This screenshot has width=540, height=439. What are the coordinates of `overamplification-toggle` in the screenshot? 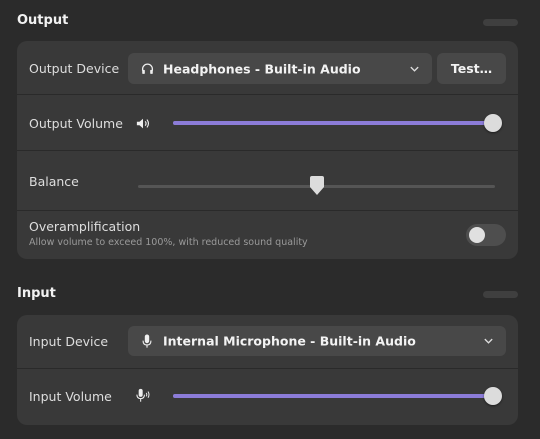 It's located at (486, 235).